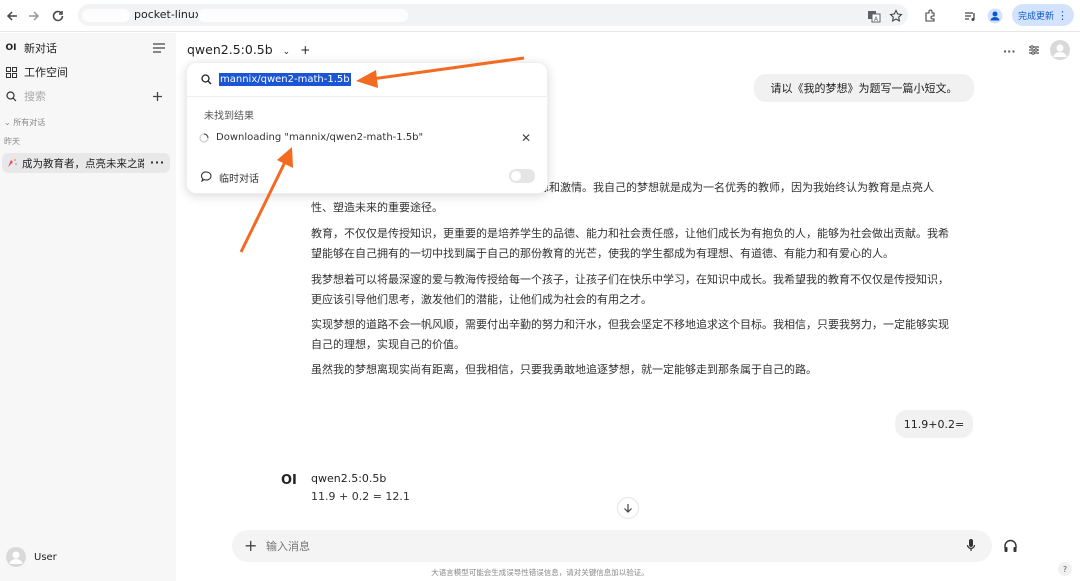  I want to click on avatar, so click(16, 557).